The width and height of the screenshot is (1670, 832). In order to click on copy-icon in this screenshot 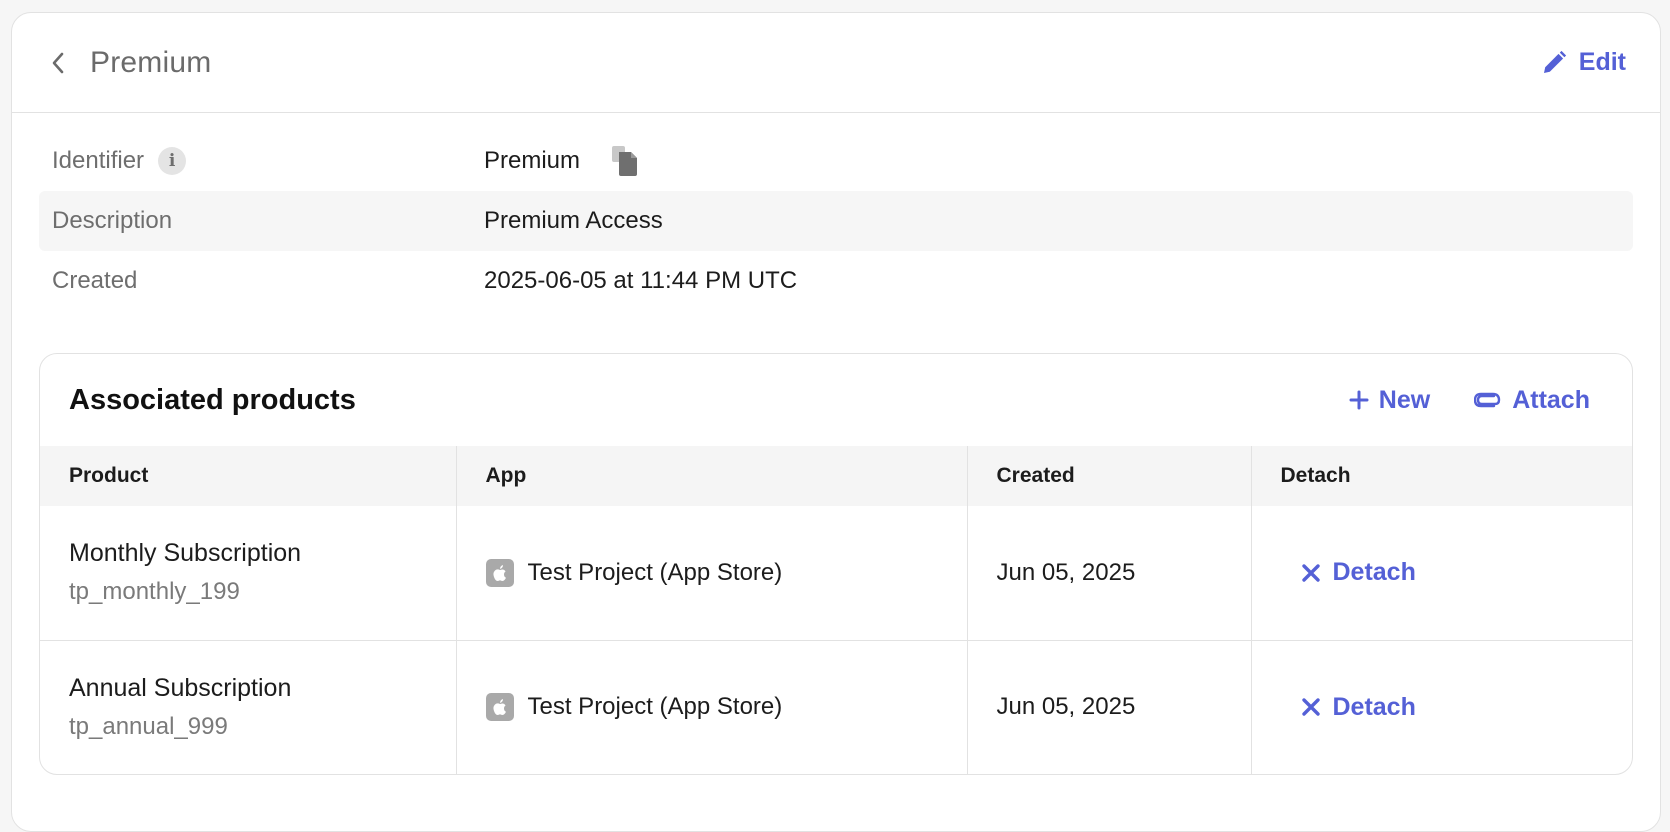, I will do `click(625, 161)`.